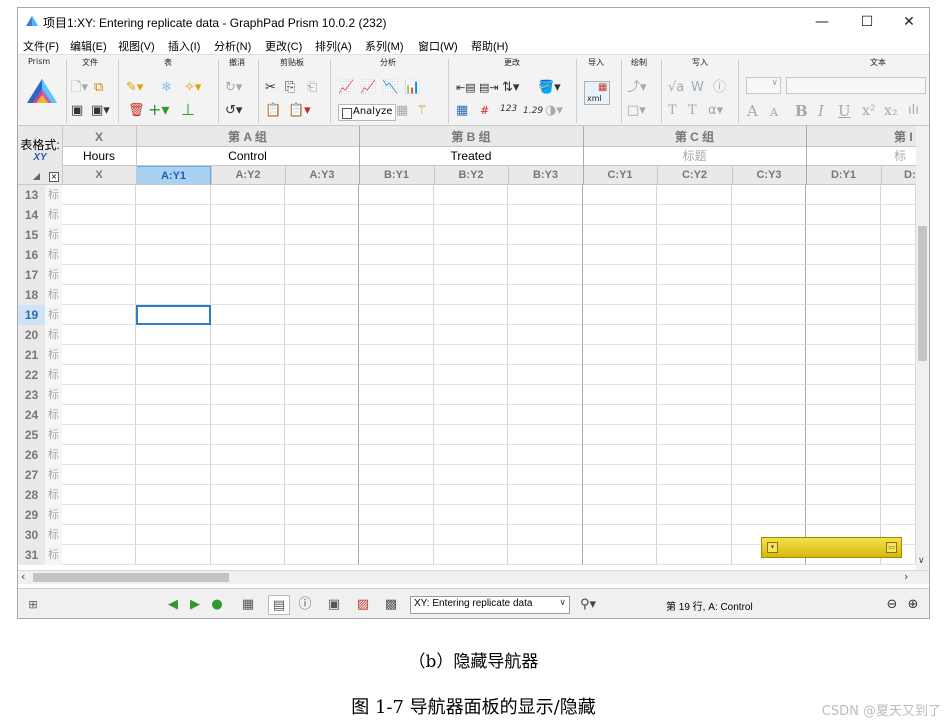  I want to click on row-number: 21, so click(31, 355).